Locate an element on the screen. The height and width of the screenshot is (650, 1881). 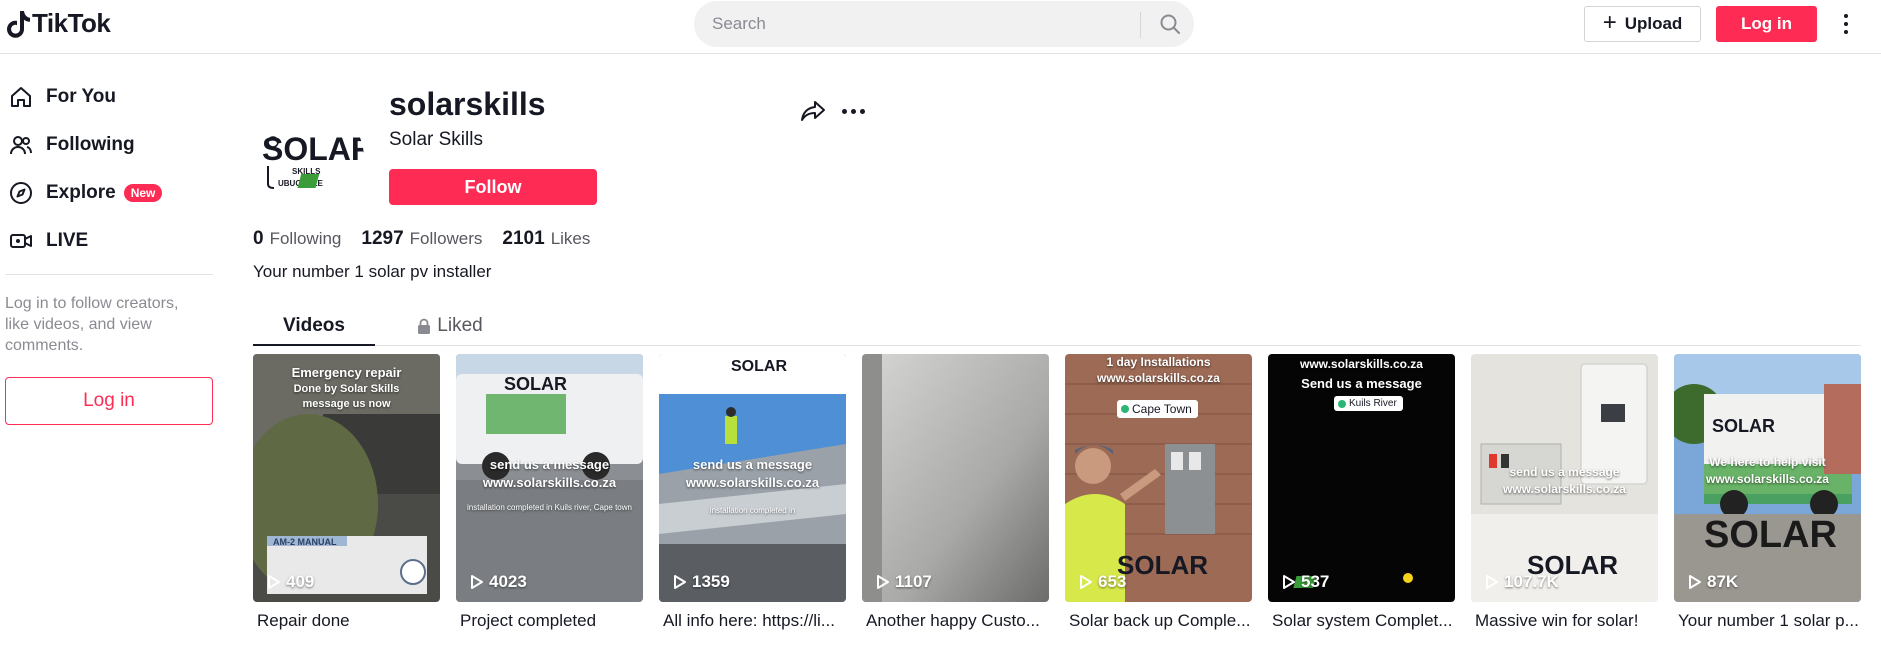
upload-button: + Upload is located at coordinates (1642, 24).